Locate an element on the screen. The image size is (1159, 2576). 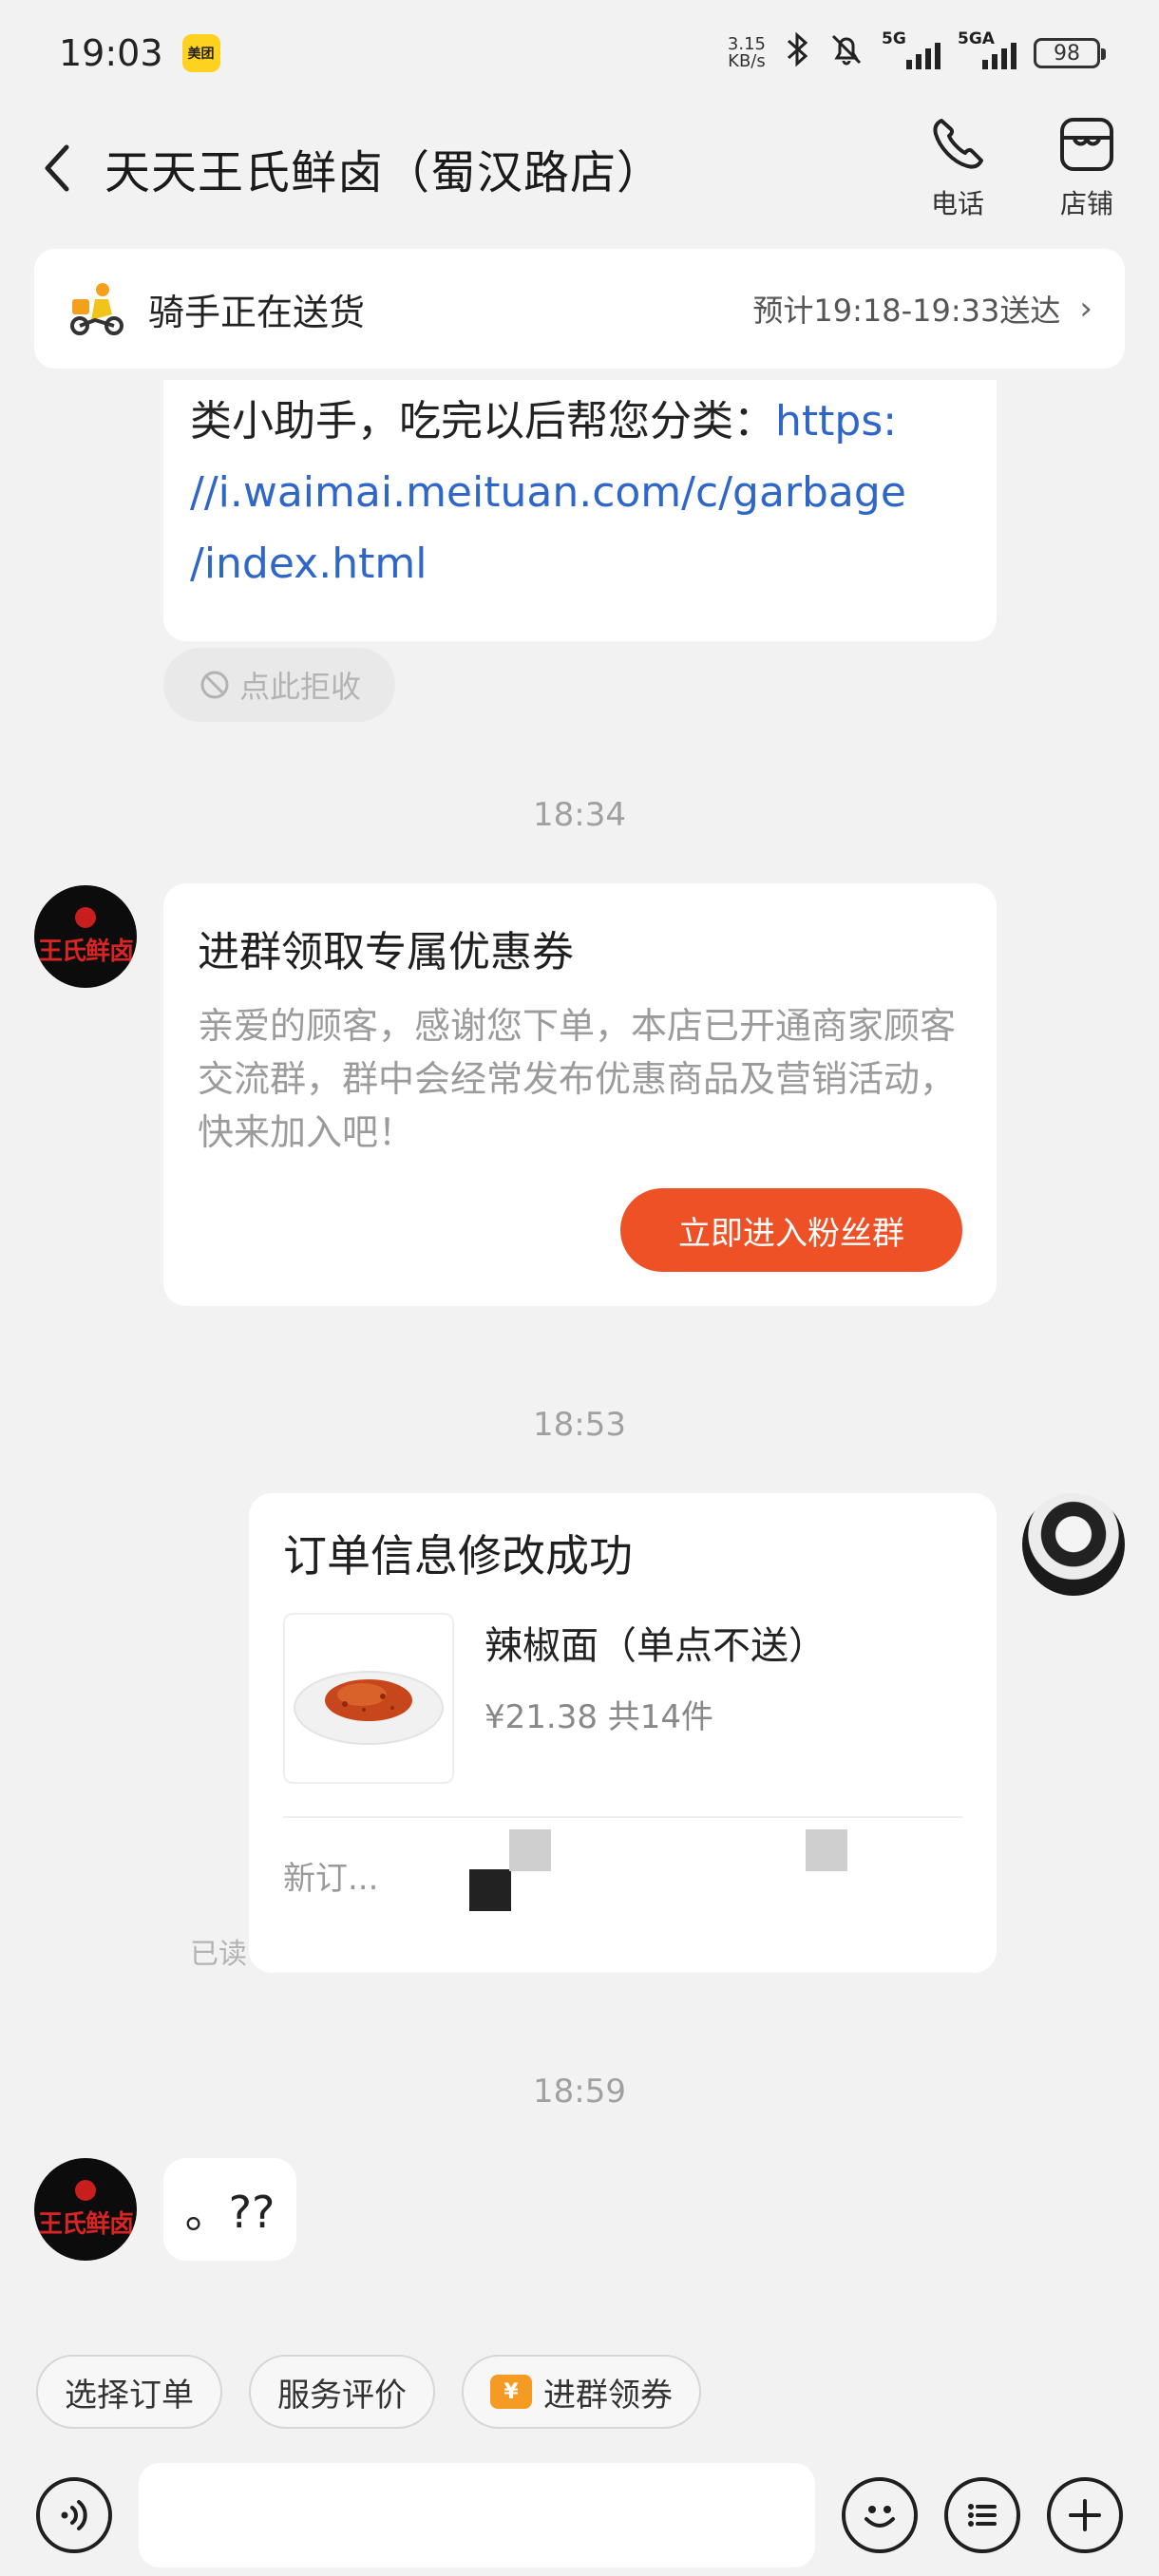
call-label: 电话 is located at coordinates (957, 203).